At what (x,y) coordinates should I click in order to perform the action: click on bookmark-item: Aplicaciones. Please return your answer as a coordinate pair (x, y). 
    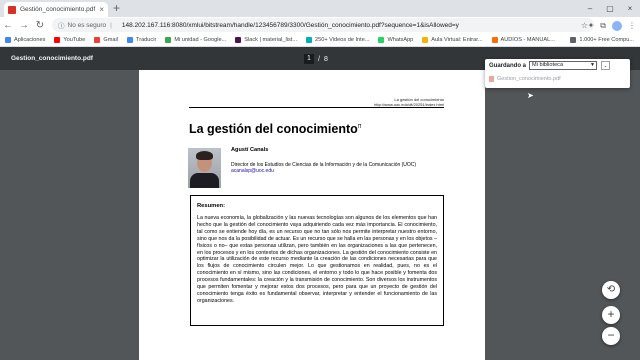
    Looking at the image, I should click on (25, 40).